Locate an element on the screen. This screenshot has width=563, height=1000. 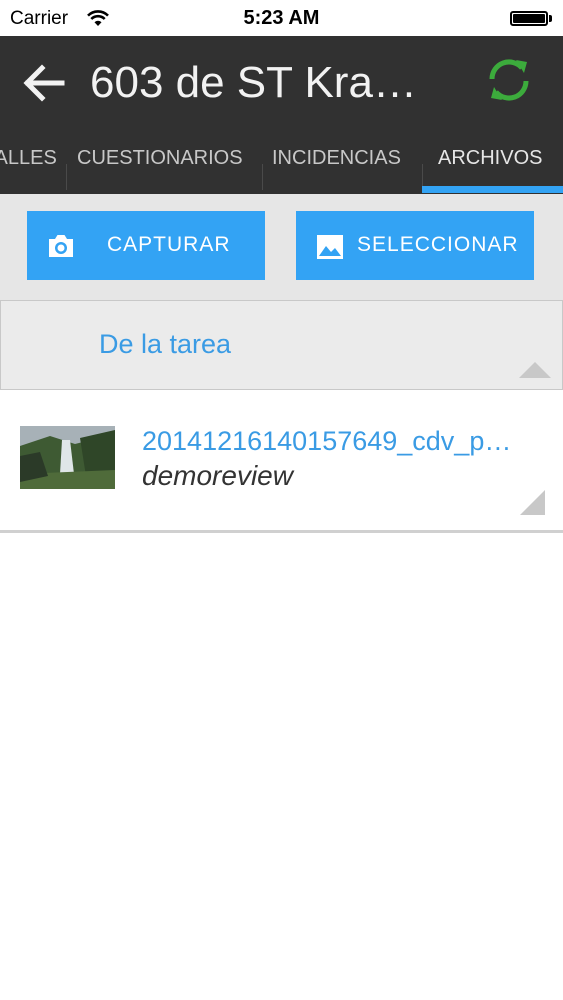
section-title: De la tarea is located at coordinates (165, 344).